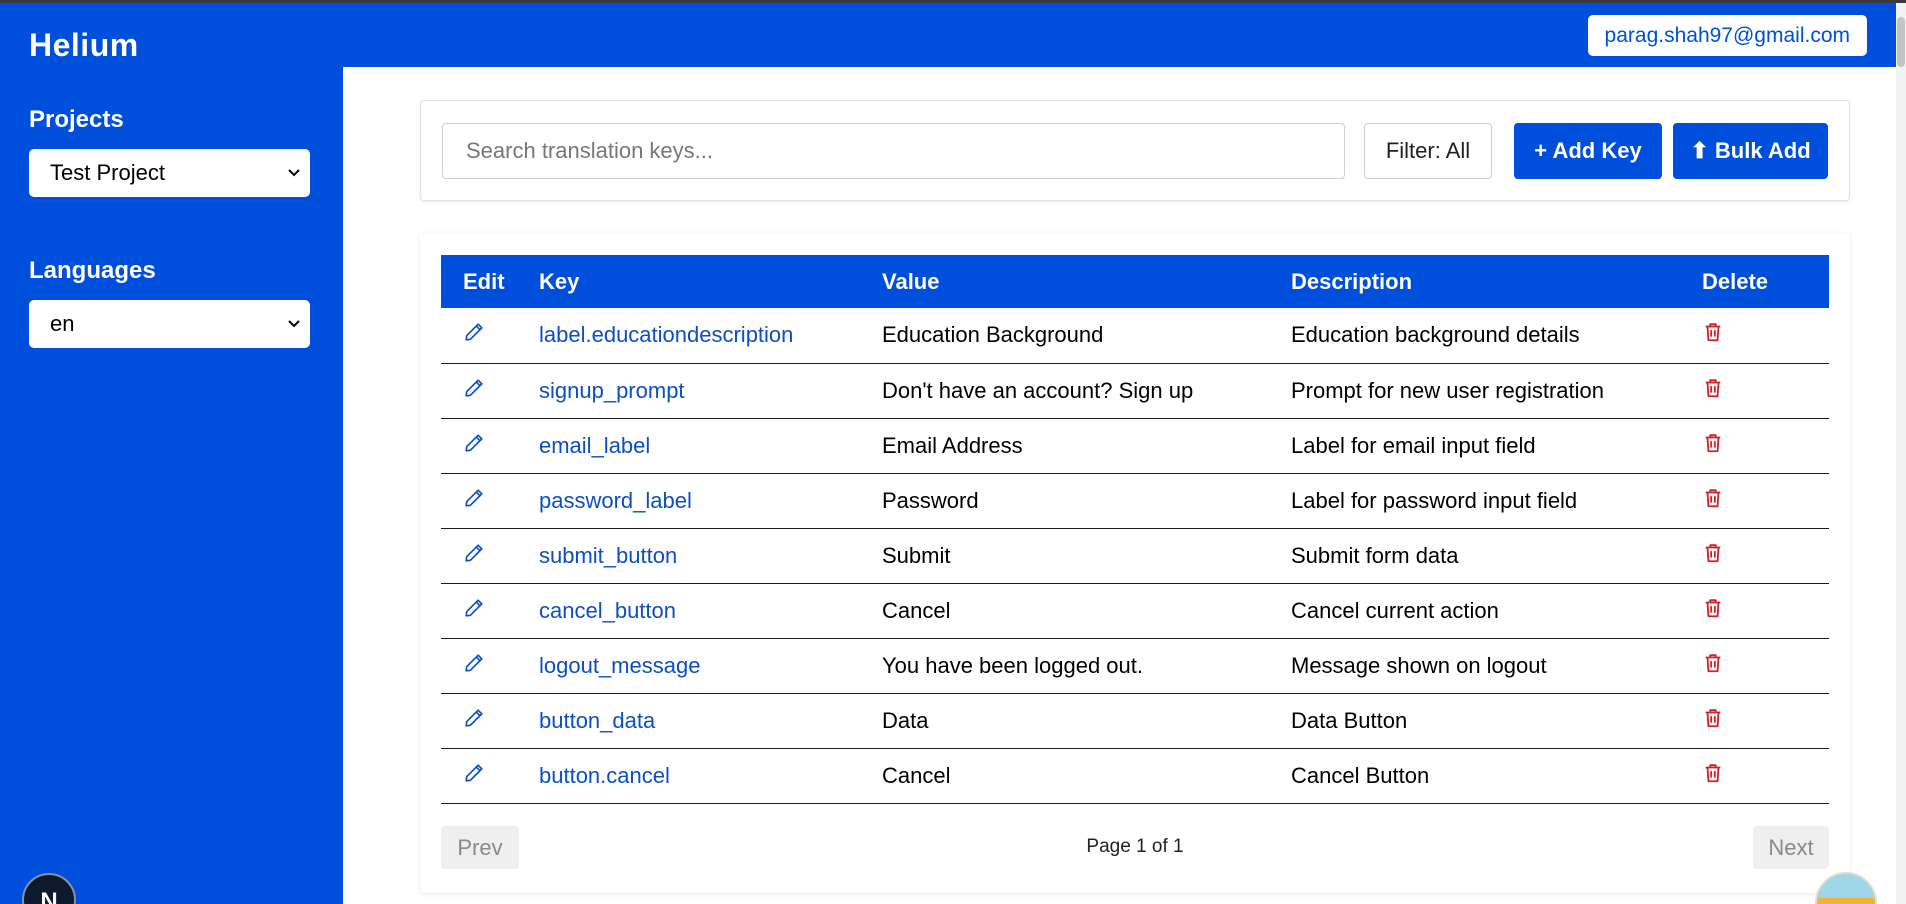 The image size is (1906, 904). I want to click on col-header-edit: Edit, so click(484, 281).